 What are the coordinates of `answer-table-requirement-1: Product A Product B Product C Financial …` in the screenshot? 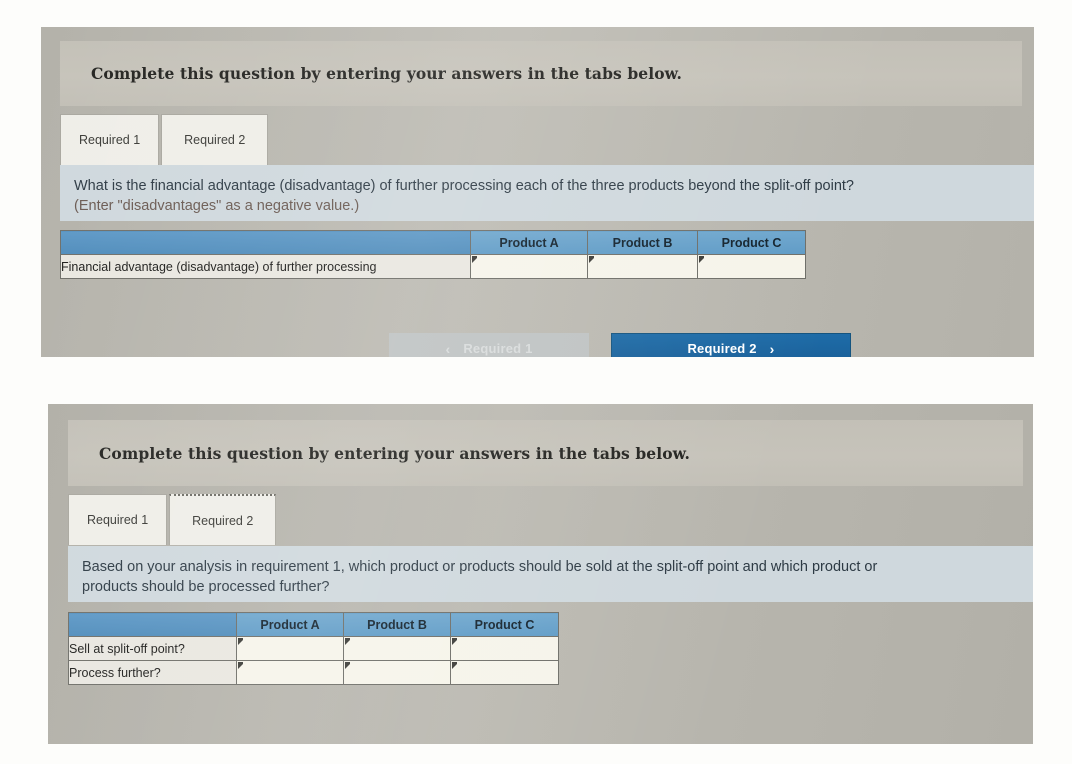 It's located at (433, 254).